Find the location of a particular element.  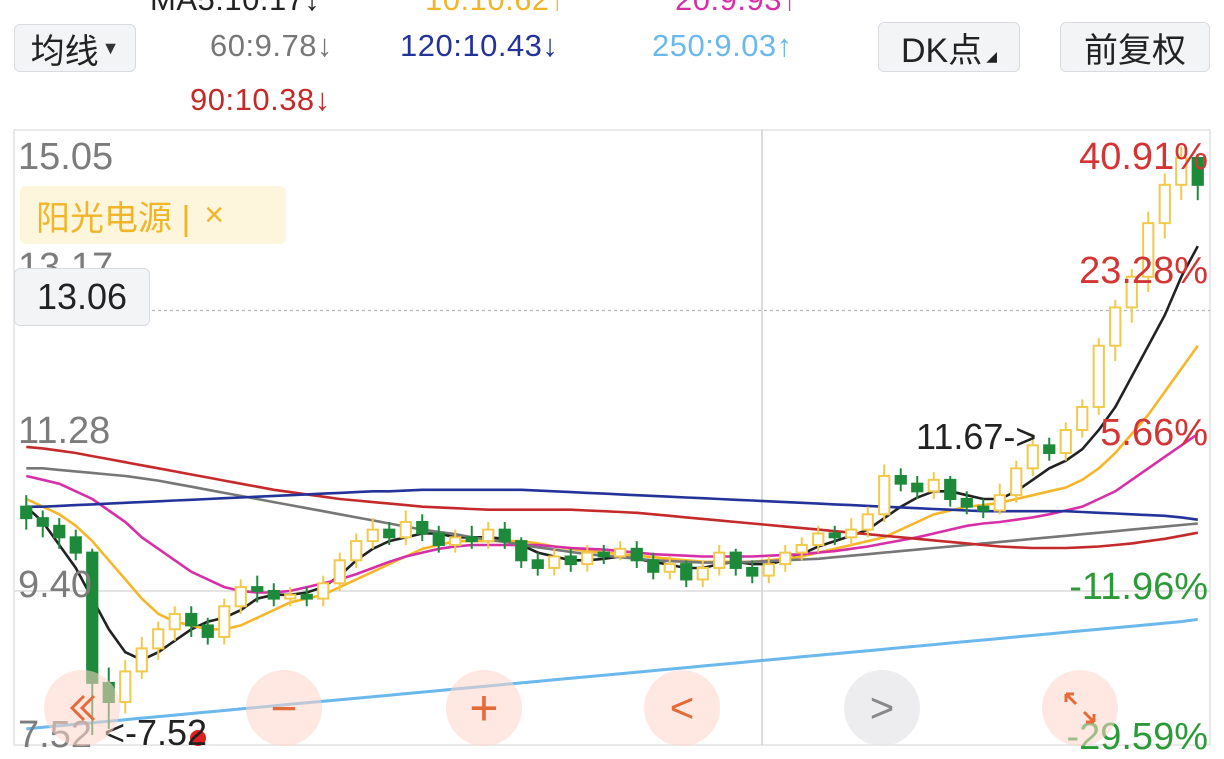

stock-name: 阳光电源 | is located at coordinates (113, 218).